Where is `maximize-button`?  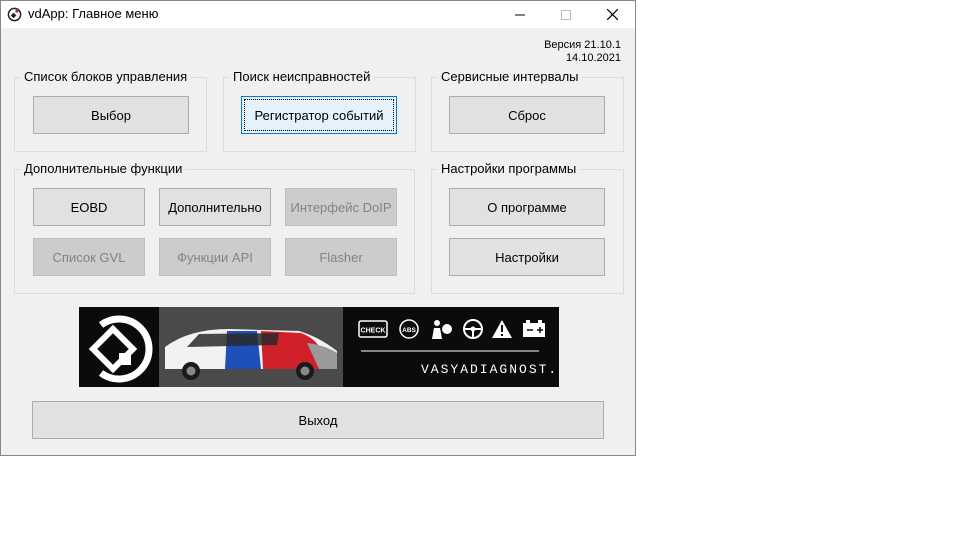 maximize-button is located at coordinates (566, 14).